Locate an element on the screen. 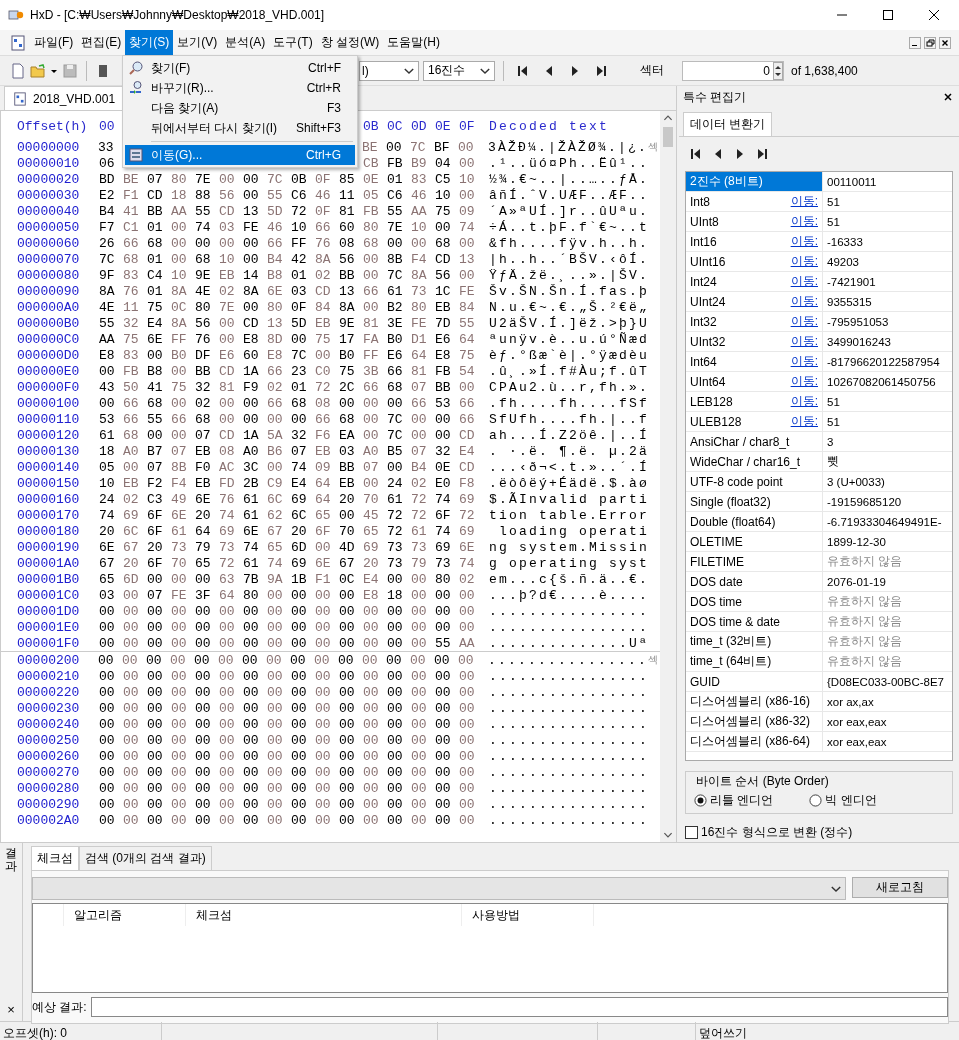 This screenshot has height=1040, width=959. hex-byte: F2 is located at coordinates (155, 483).